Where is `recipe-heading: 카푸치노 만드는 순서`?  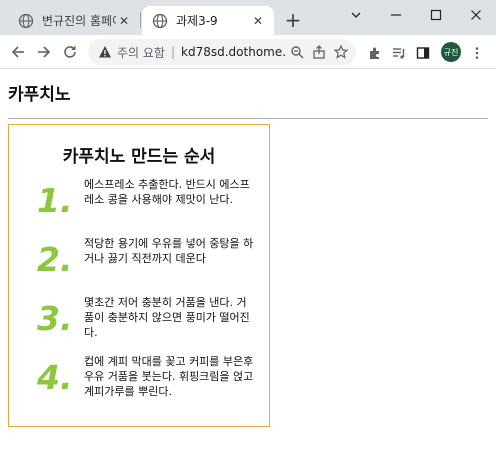 recipe-heading: 카푸치노 만드는 순서 is located at coordinates (139, 157).